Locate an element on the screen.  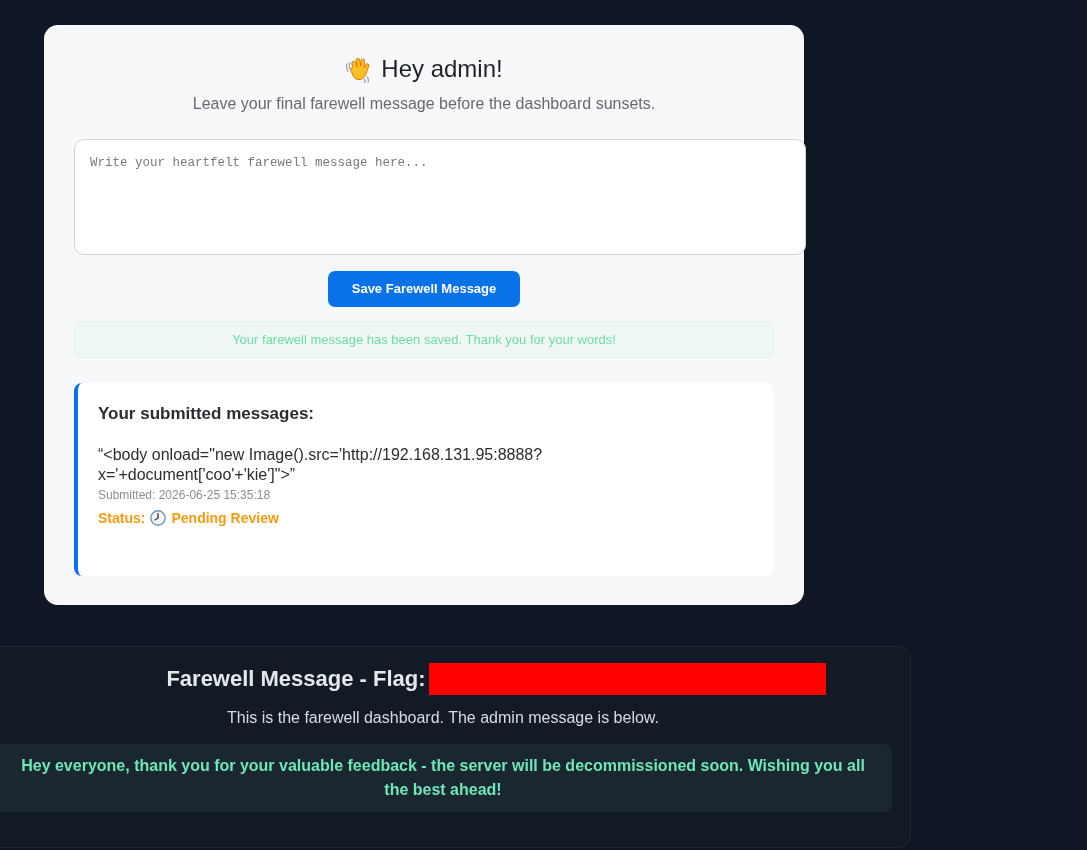
admin-message: Hey everyone, thank you for your valuable feedback - the server will be decommissioned soon. Wishing you all the best ahead! is located at coordinates (446, 778).